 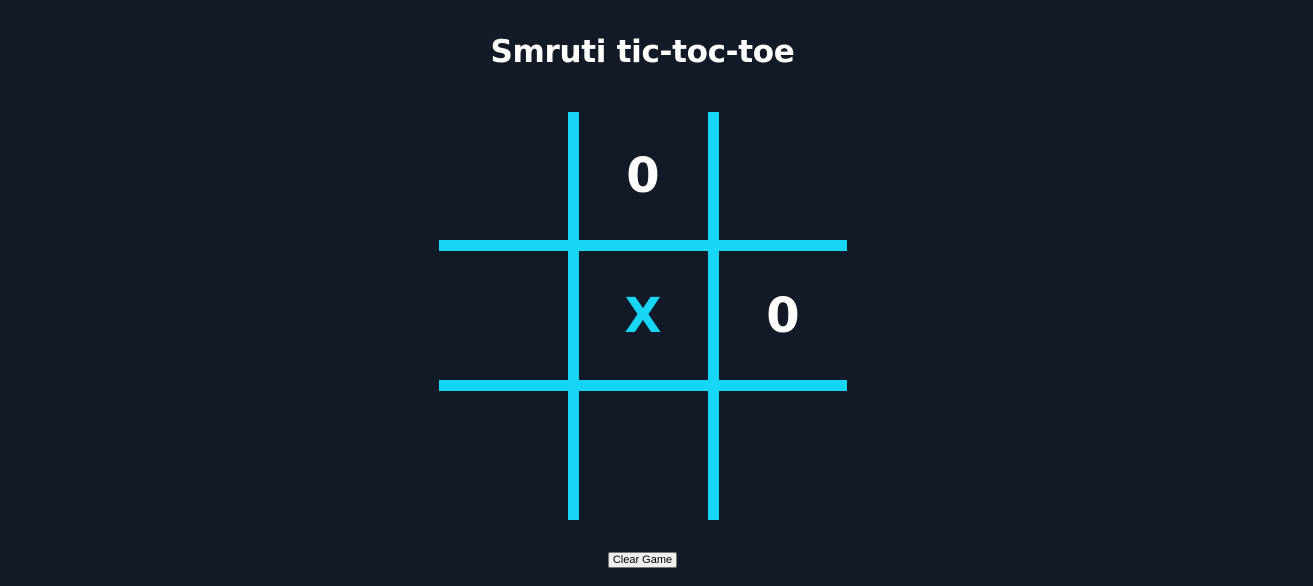 I want to click on page-title: Smruti tic-toc-toe, so click(x=642, y=52).